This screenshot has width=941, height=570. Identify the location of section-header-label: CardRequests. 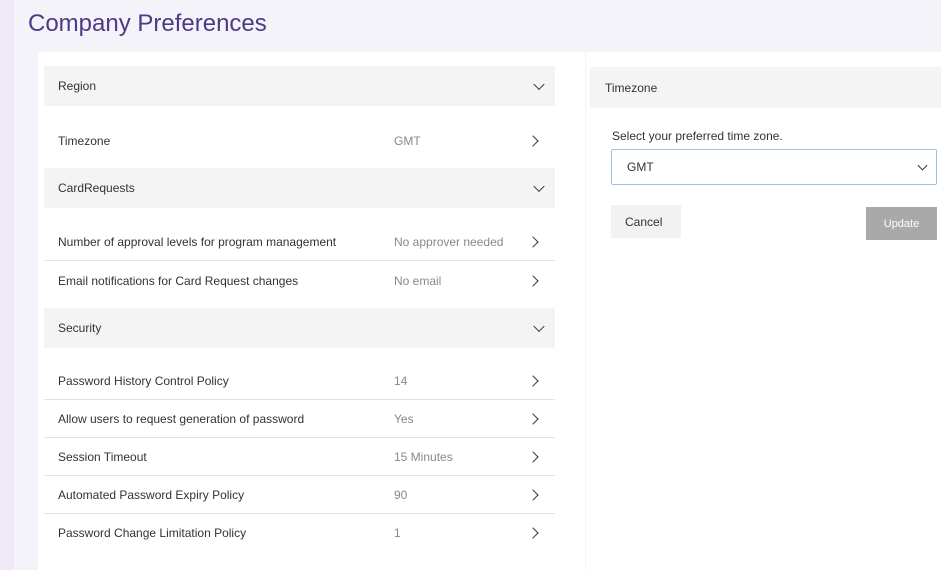
(96, 188).